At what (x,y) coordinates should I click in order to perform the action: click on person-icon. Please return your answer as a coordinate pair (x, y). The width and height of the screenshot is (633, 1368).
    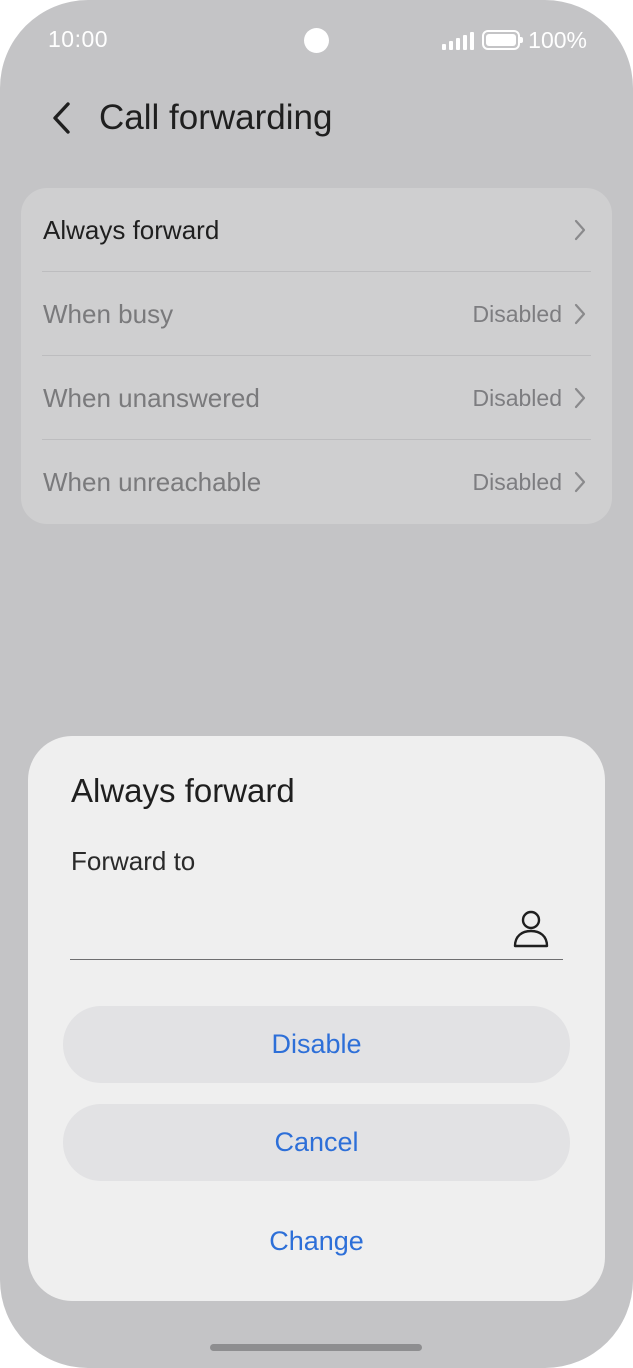
    Looking at the image, I should click on (531, 929).